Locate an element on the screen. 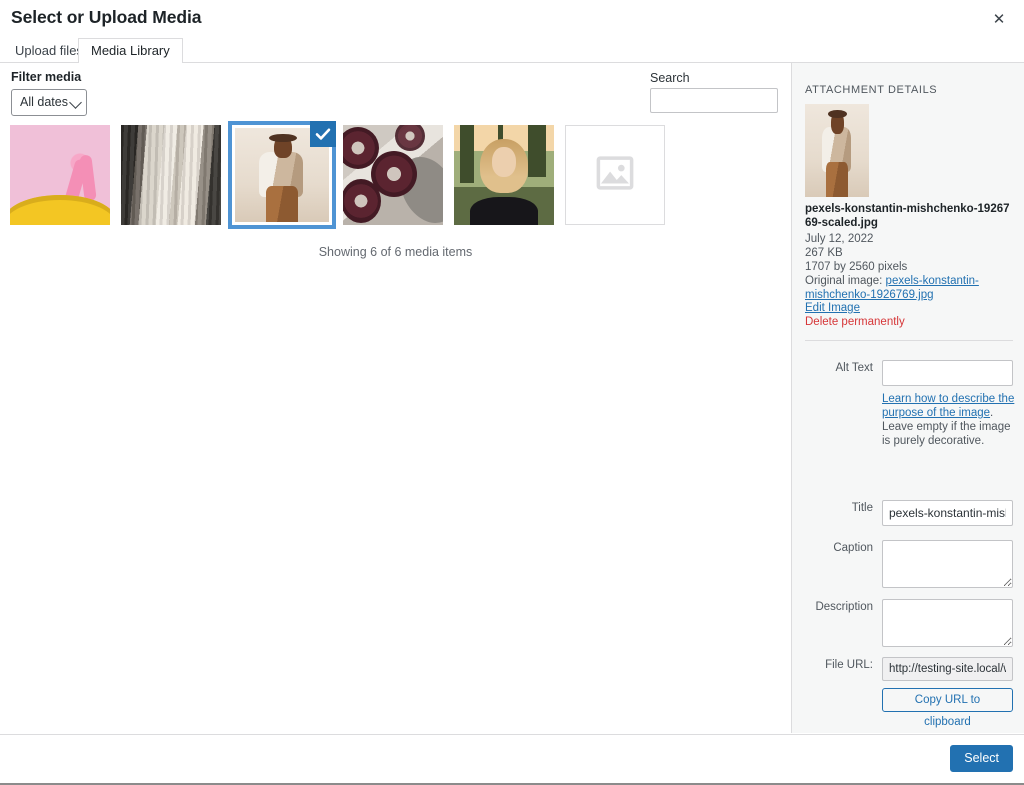 This screenshot has height=785, width=1024. close-icon: ✕ is located at coordinates (999, 20).